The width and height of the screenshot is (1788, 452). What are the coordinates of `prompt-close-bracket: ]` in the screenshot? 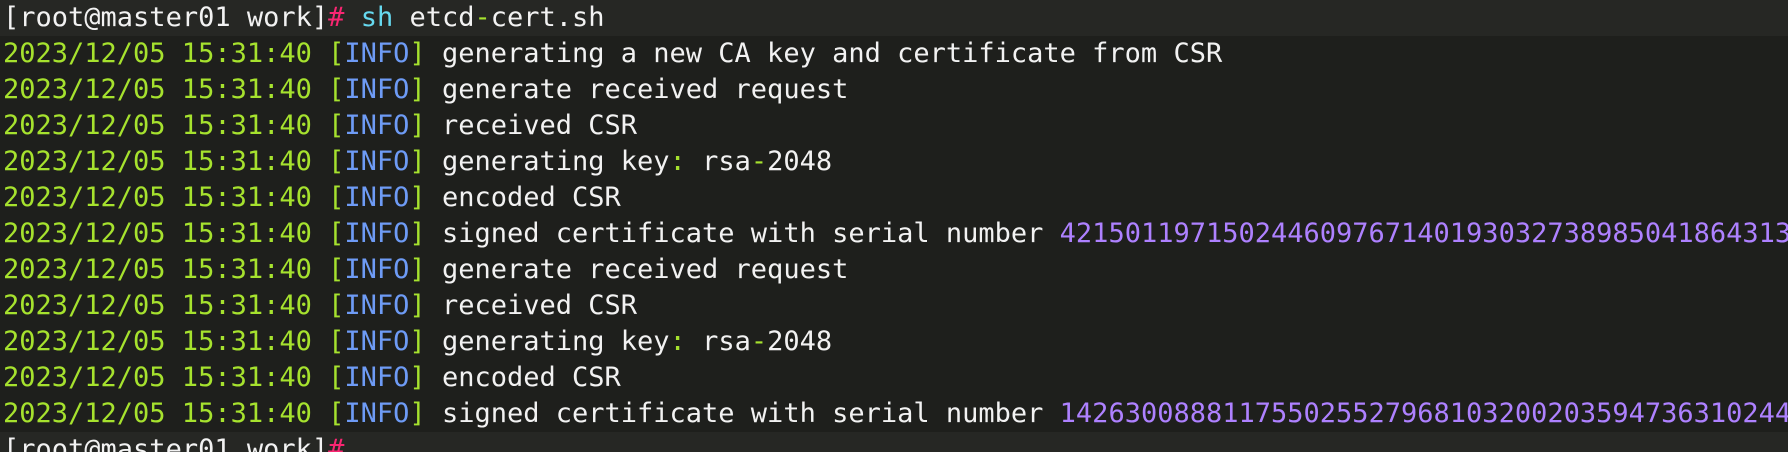 It's located at (320, 17).